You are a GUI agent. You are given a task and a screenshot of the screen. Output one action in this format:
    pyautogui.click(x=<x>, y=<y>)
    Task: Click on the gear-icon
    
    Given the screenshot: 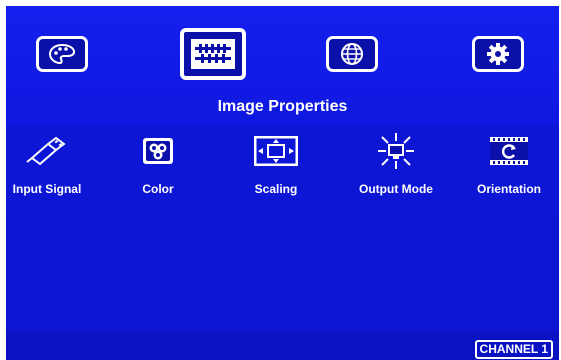 What is the action you would take?
    pyautogui.click(x=498, y=54)
    